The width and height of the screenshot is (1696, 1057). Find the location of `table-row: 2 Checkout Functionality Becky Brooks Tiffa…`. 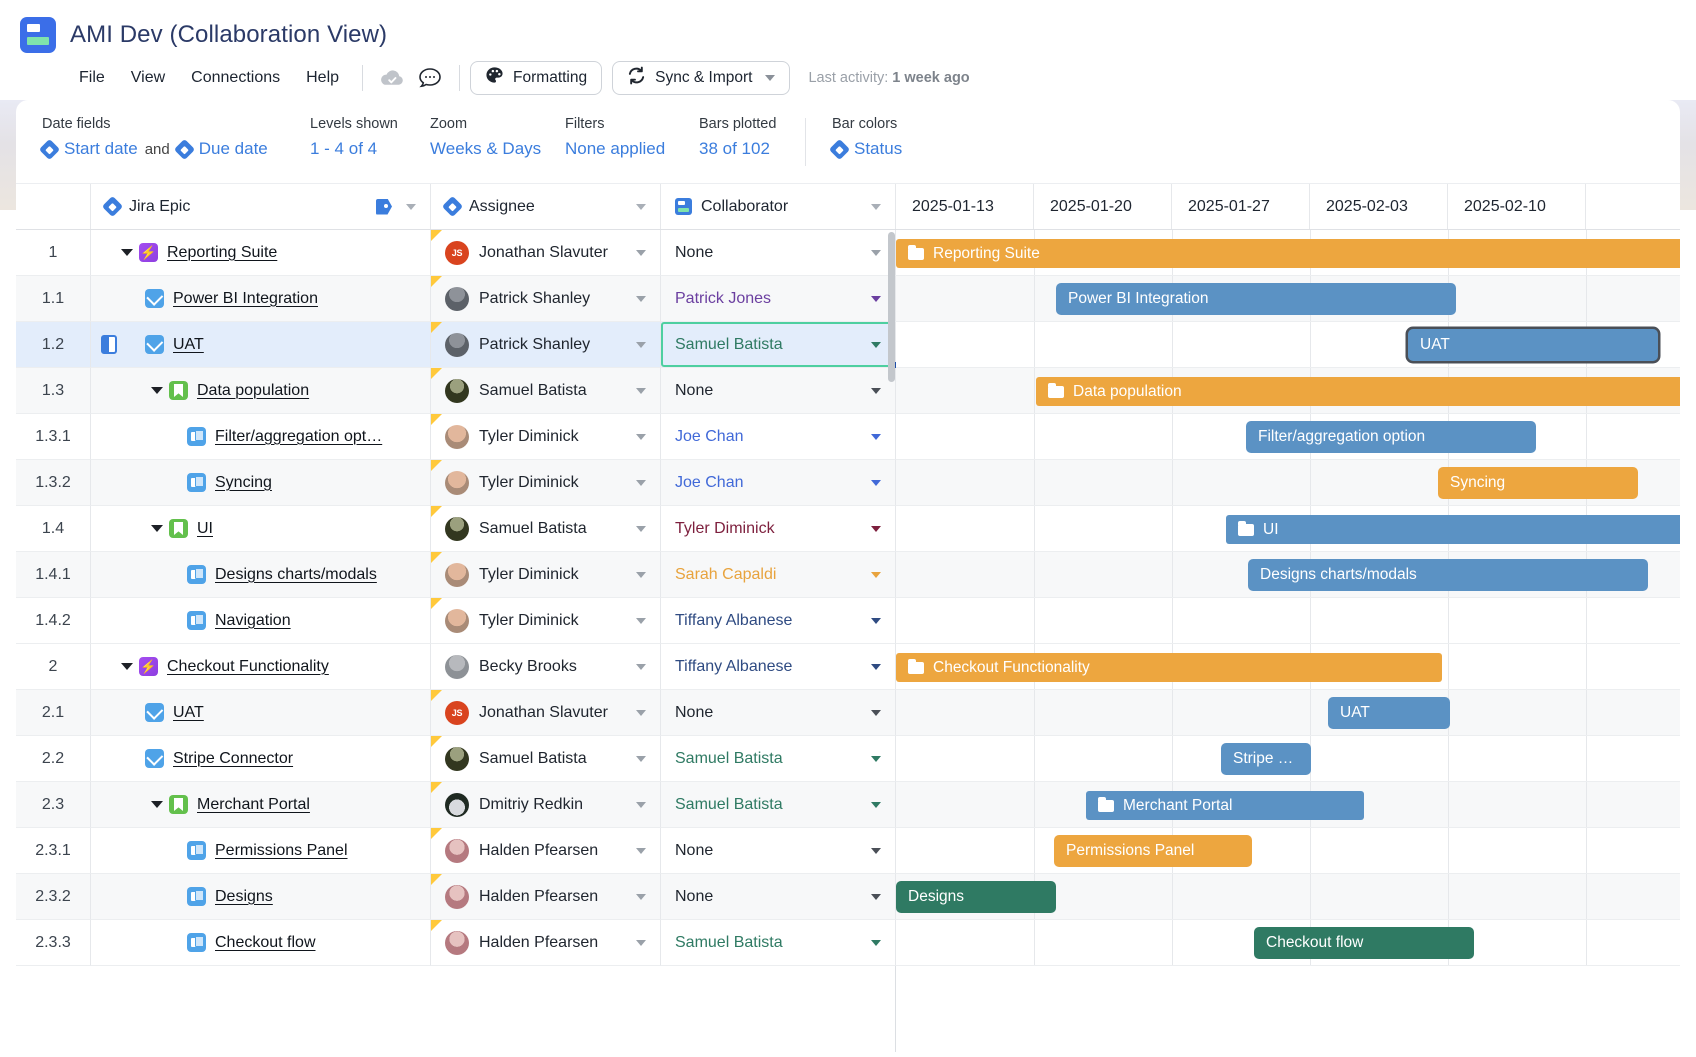

table-row: 2 Checkout Functionality Becky Brooks Tiffa… is located at coordinates (456, 667).